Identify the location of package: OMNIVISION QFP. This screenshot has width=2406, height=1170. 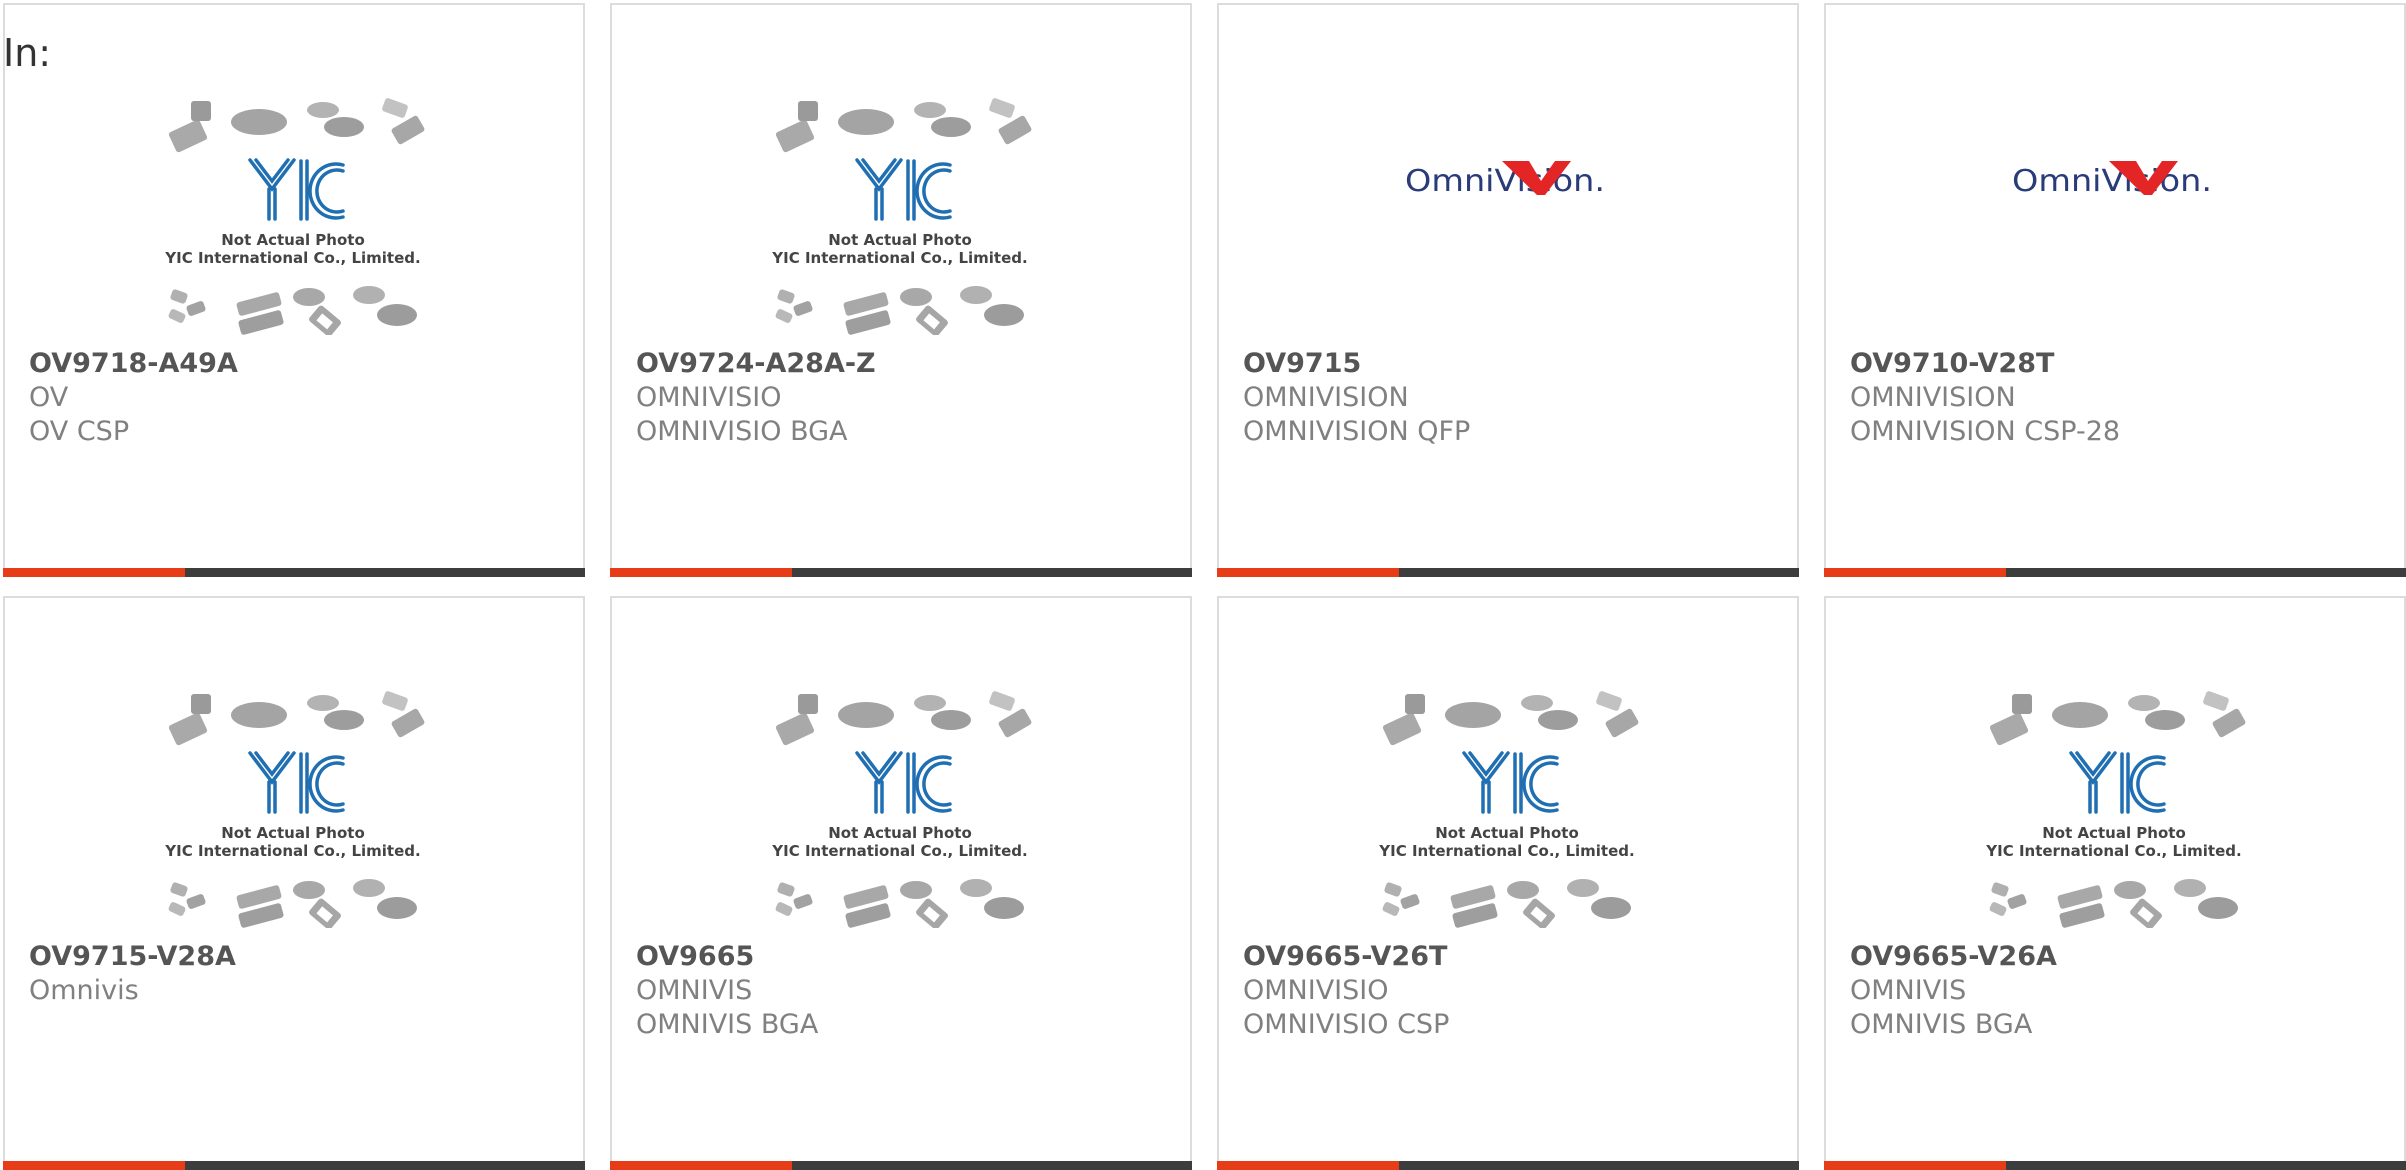
(1357, 431).